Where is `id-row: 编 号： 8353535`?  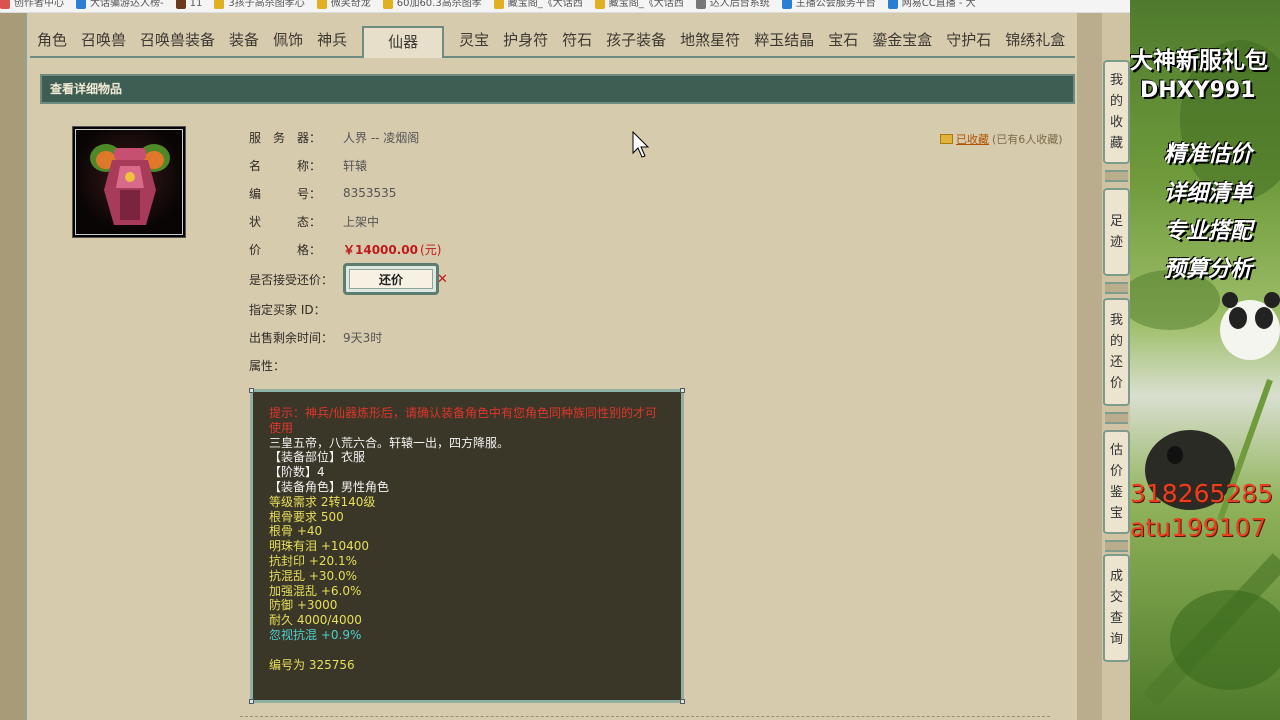 id-row: 编 号： 8353535 is located at coordinates (322, 193).